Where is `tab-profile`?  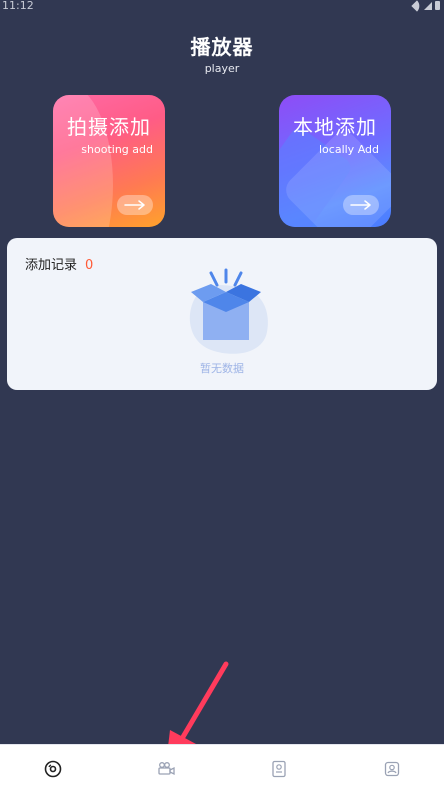
tab-profile is located at coordinates (392, 769).